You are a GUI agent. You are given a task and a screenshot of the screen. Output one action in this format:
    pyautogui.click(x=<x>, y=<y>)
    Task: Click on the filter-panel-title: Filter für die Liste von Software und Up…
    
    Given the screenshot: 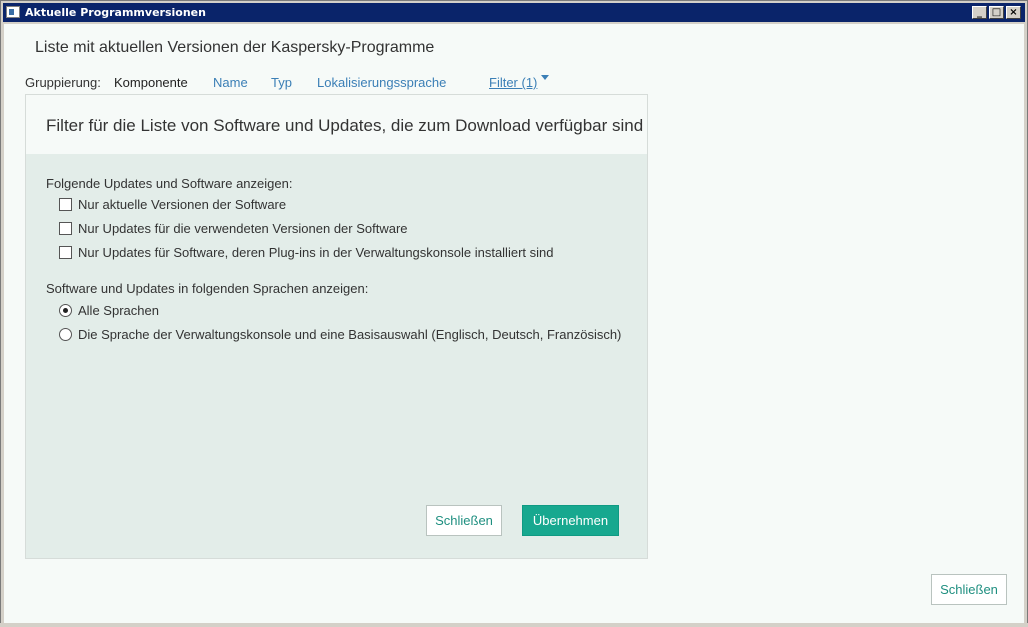 What is the action you would take?
    pyautogui.click(x=345, y=125)
    